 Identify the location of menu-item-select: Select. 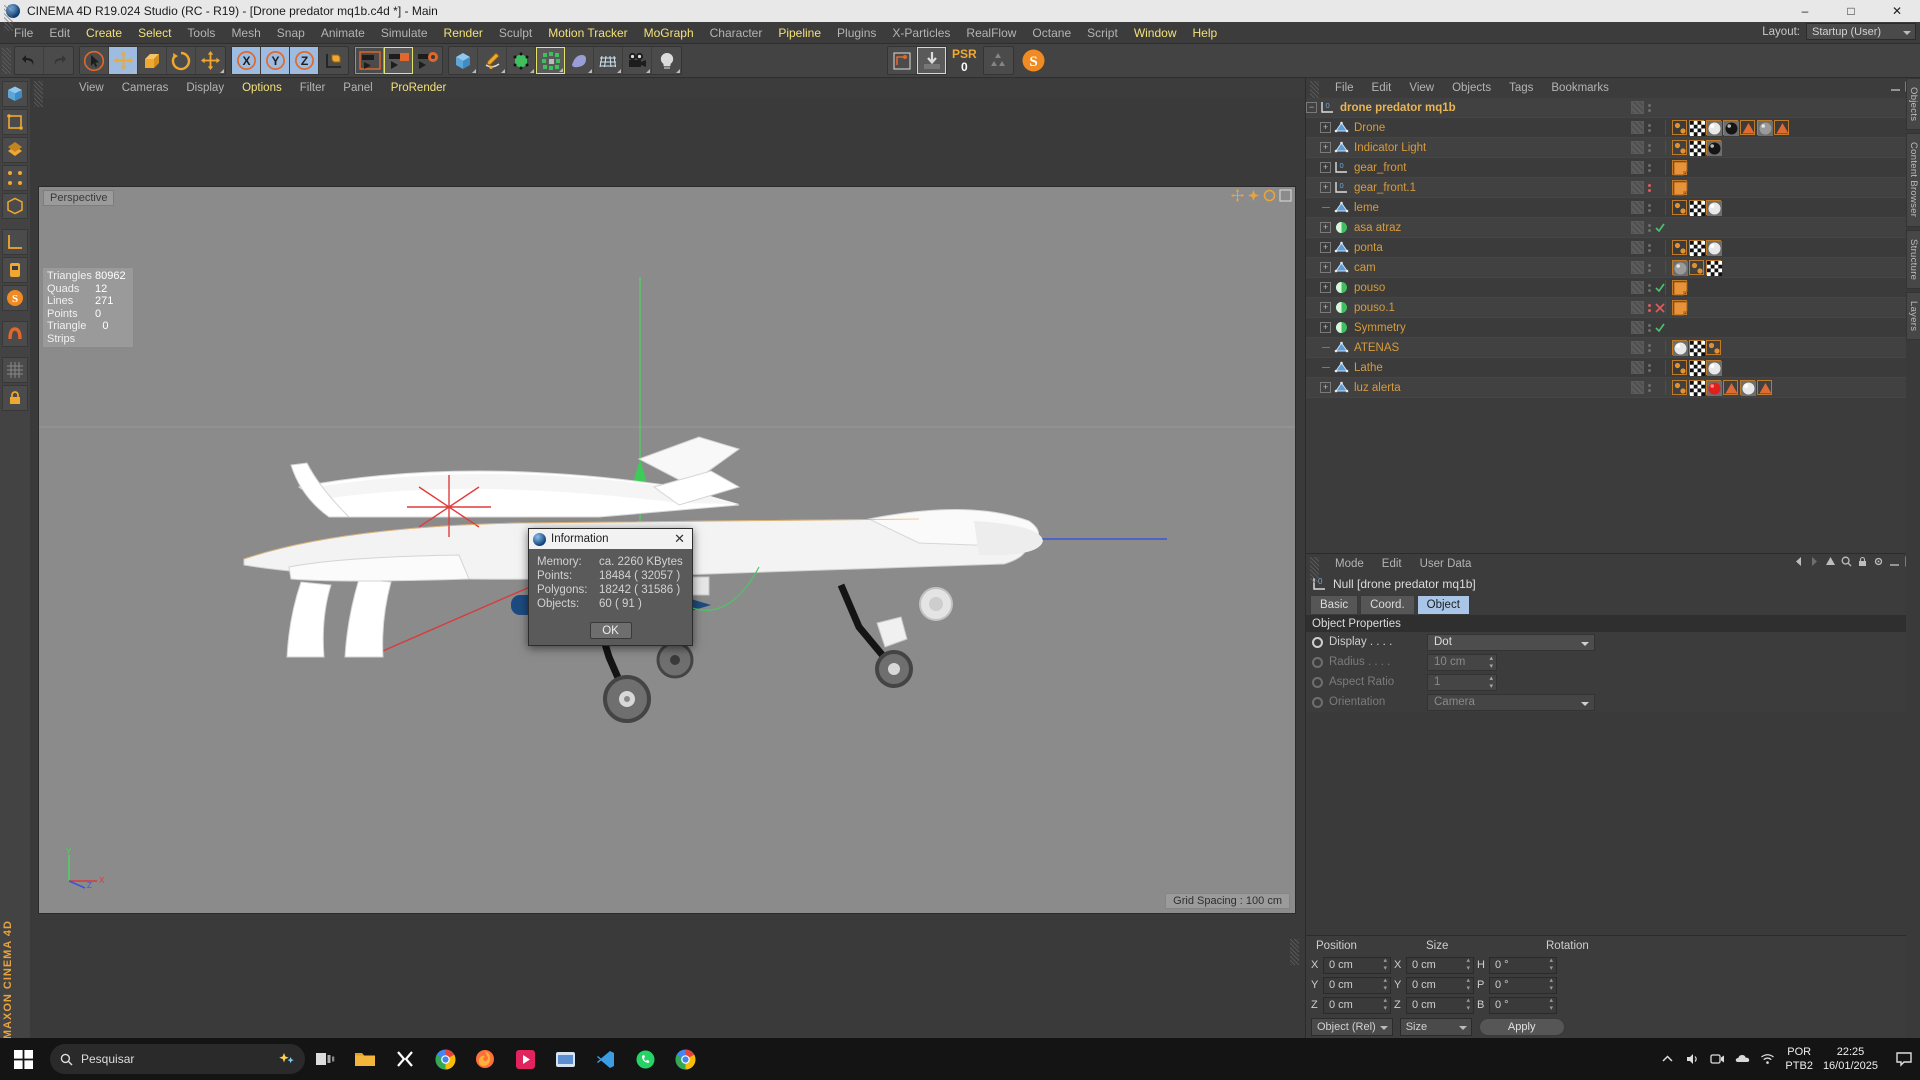
(154, 33).